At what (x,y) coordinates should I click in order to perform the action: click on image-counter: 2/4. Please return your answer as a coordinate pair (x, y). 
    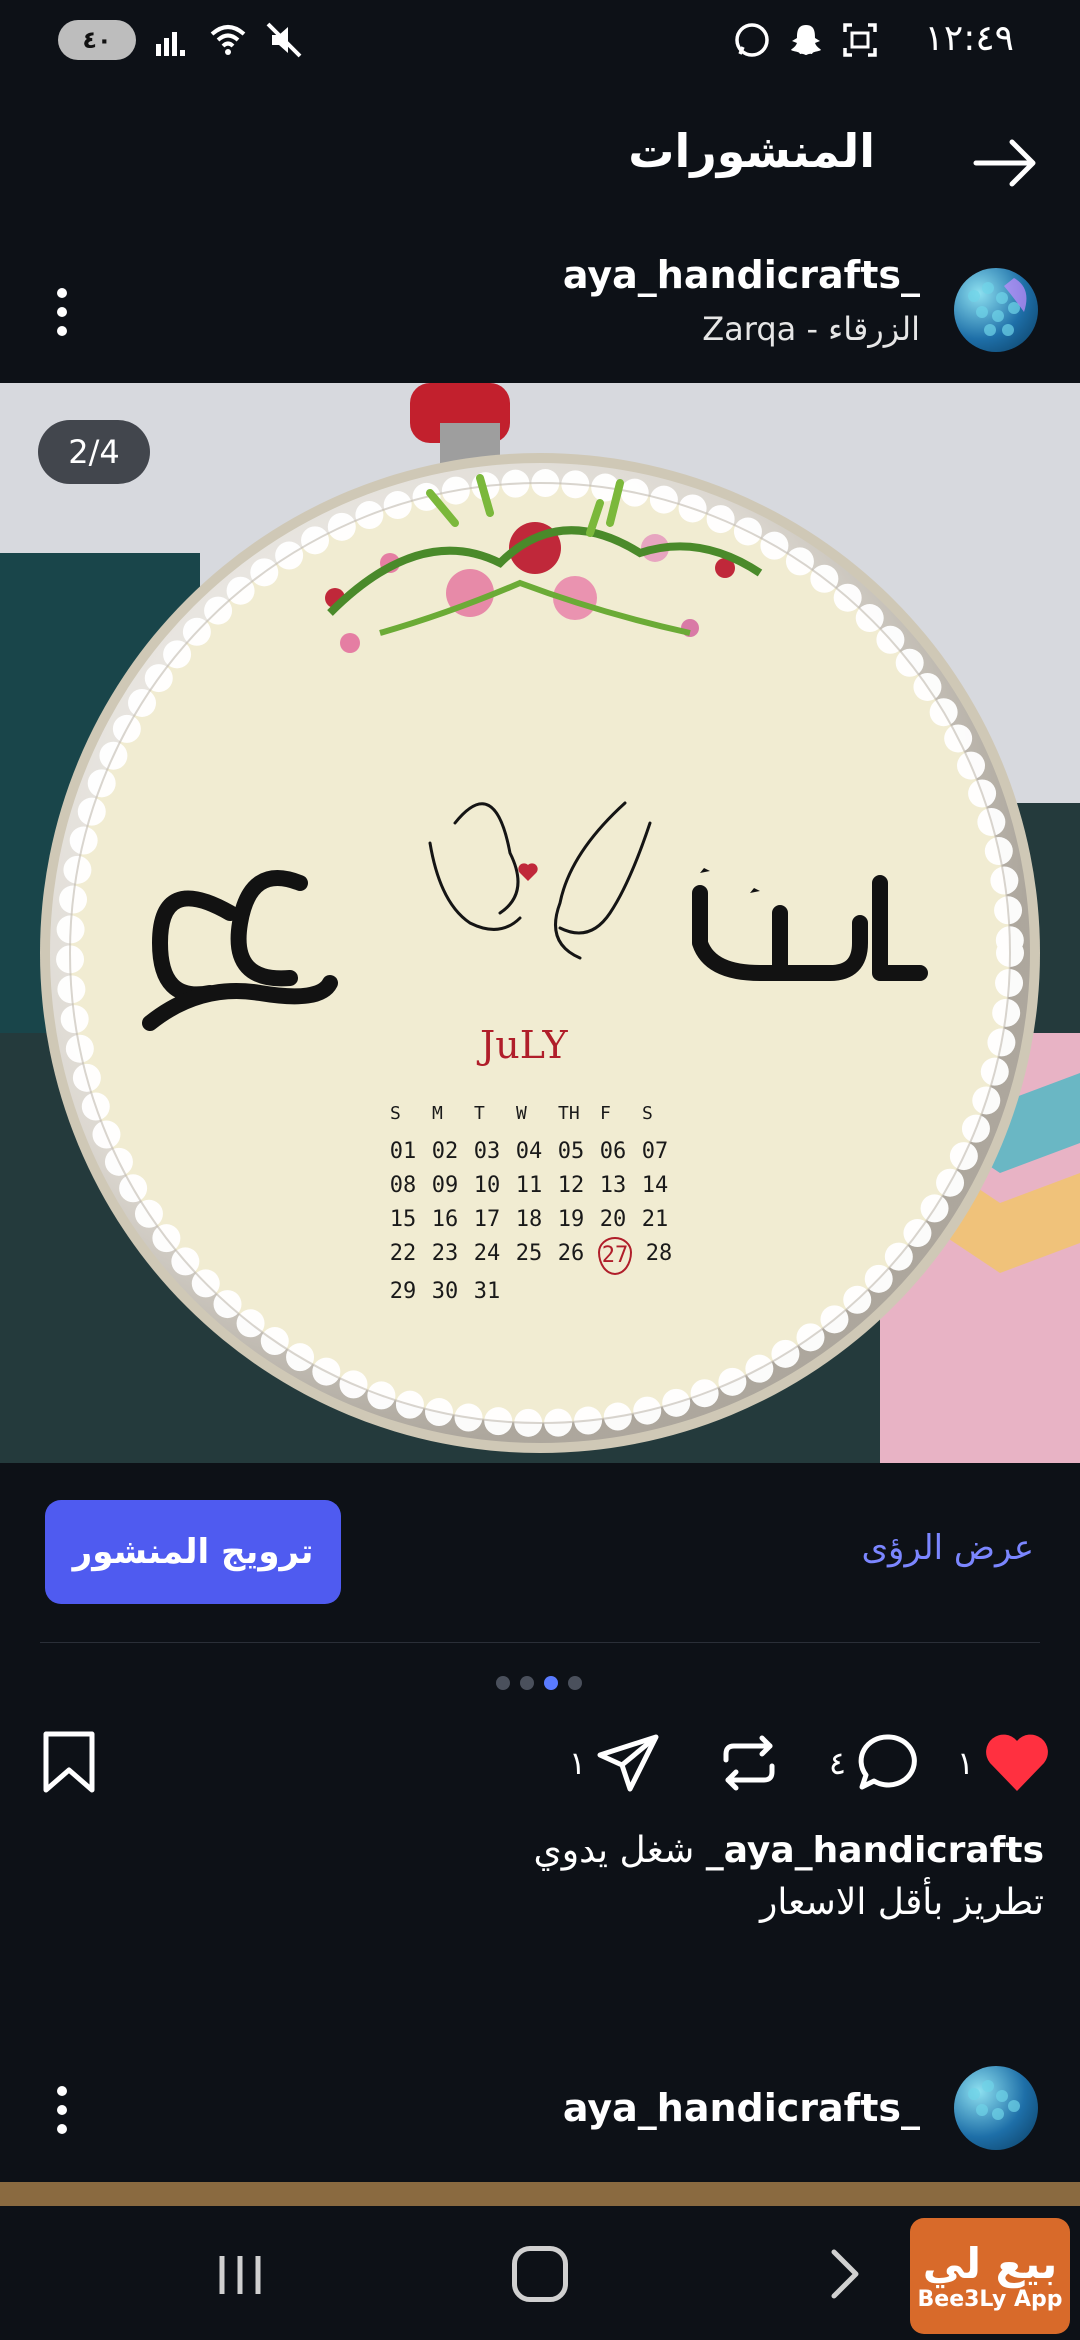
    Looking at the image, I should click on (94, 452).